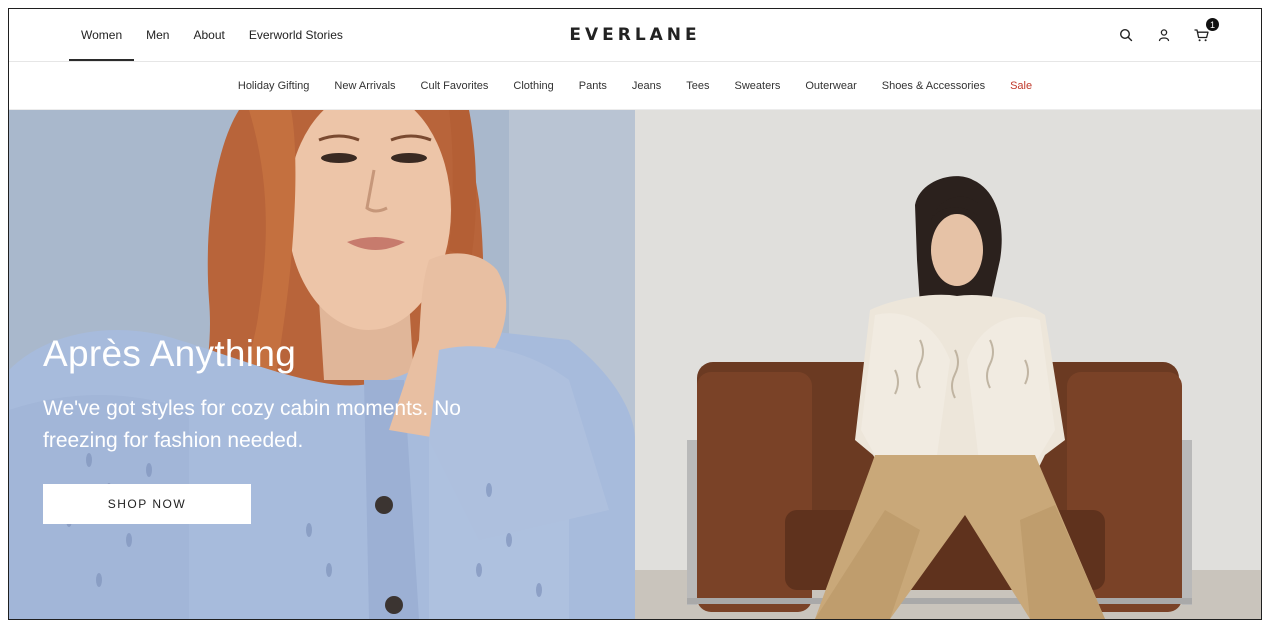 Image resolution: width=1276 pixels, height=630 pixels. Describe the element at coordinates (933, 86) in the screenshot. I see `category-shoes-accessories: Shoes & Accessories` at that location.